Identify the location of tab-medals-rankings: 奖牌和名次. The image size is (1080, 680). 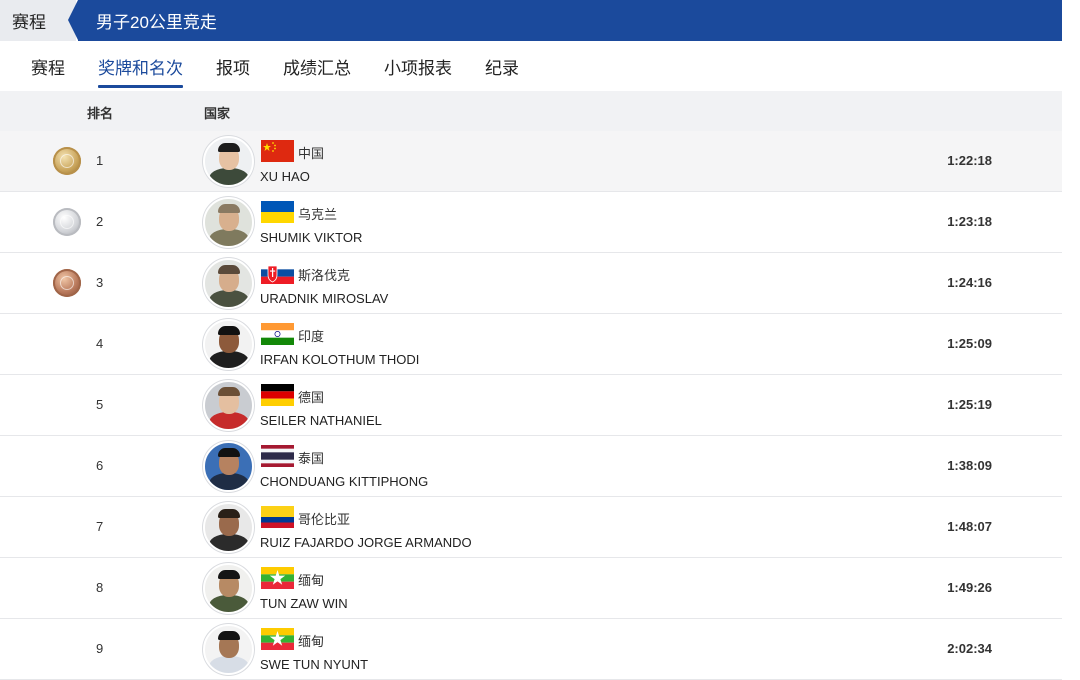
(140, 66).